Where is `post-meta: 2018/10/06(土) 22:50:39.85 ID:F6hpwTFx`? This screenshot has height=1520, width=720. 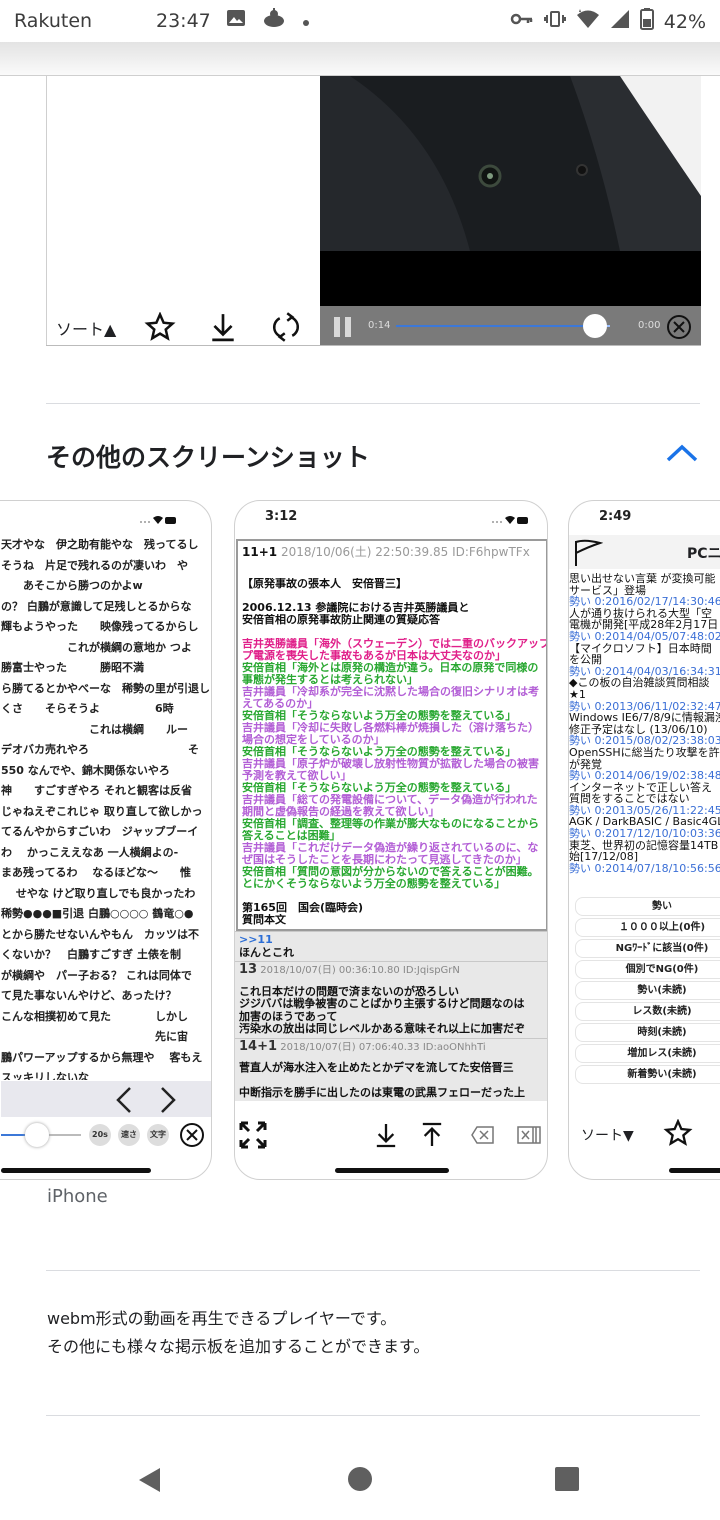 post-meta: 2018/10/06(土) 22:50:39.85 ID:F6hpwTFx is located at coordinates (405, 552).